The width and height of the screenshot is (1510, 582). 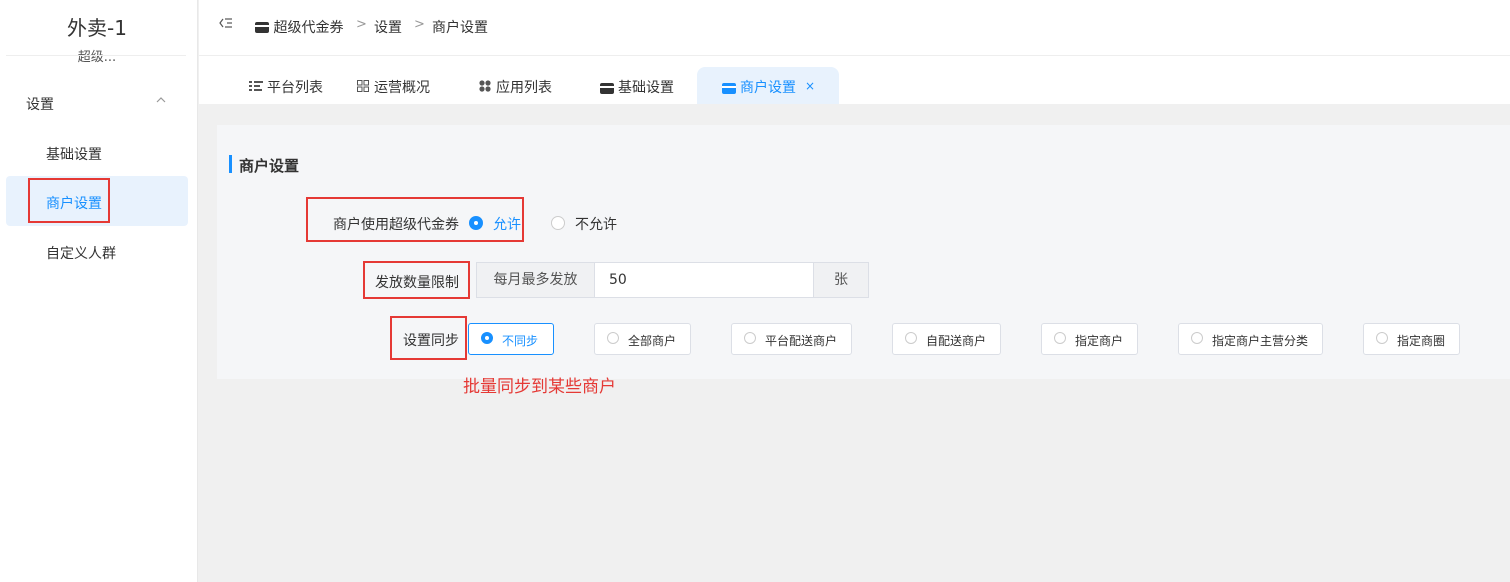 I want to click on voucher-permission-label: 商户使用超级代金券, so click(x=396, y=225).